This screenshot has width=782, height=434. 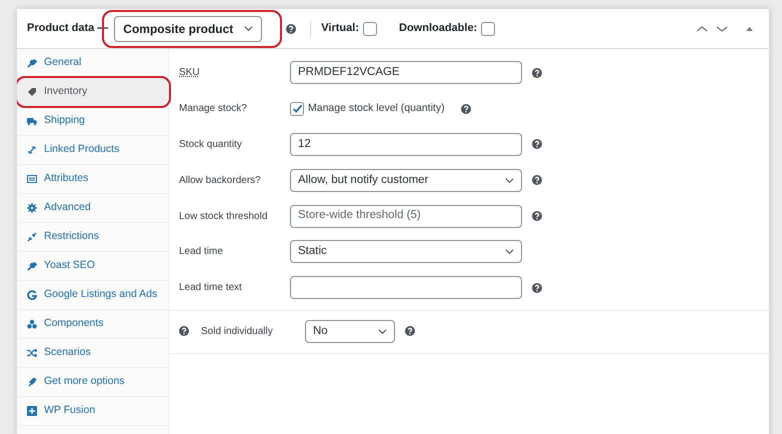 I want to click on field-label: Lead time, so click(x=201, y=252).